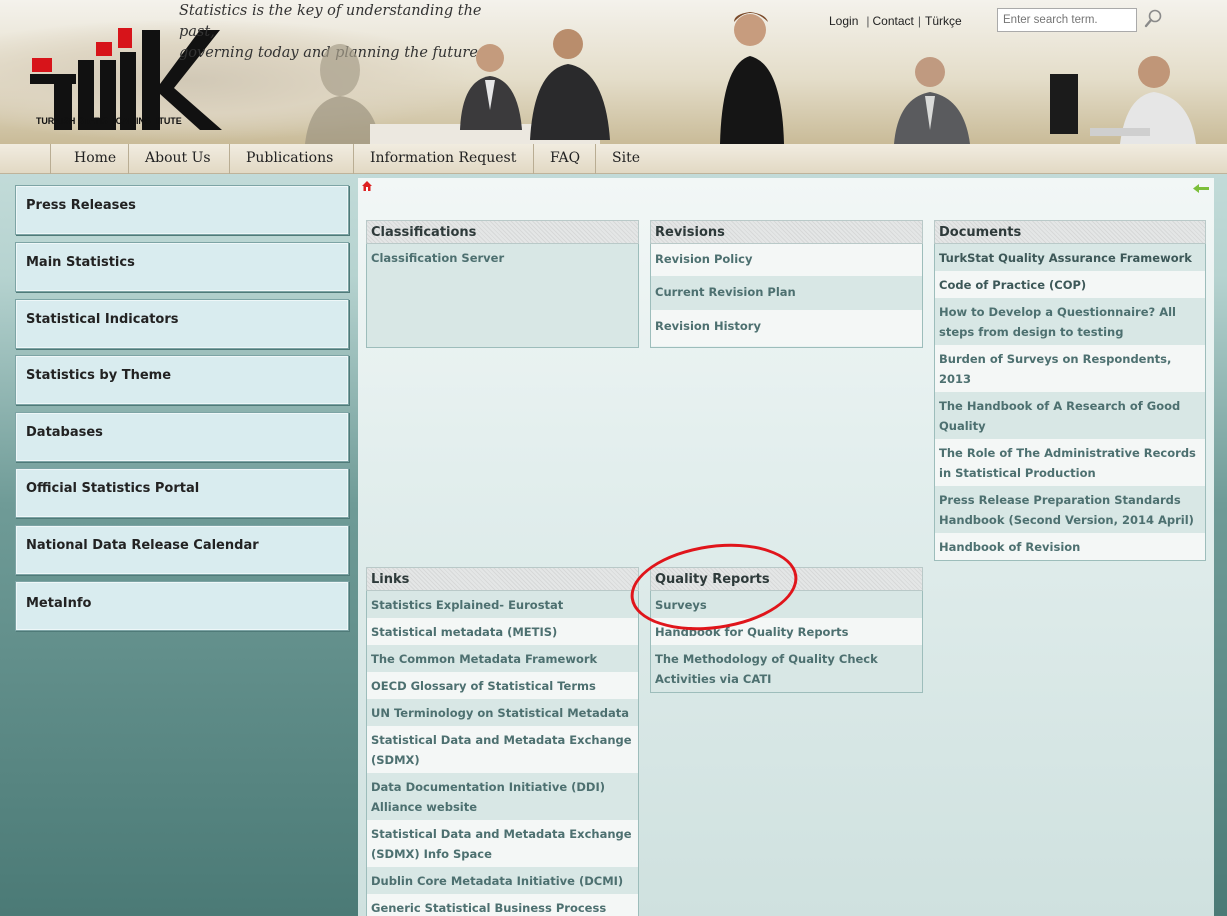 The height and width of the screenshot is (916, 1227). What do you see at coordinates (943, 21) in the screenshot?
I see `language-link: Türkçe` at bounding box center [943, 21].